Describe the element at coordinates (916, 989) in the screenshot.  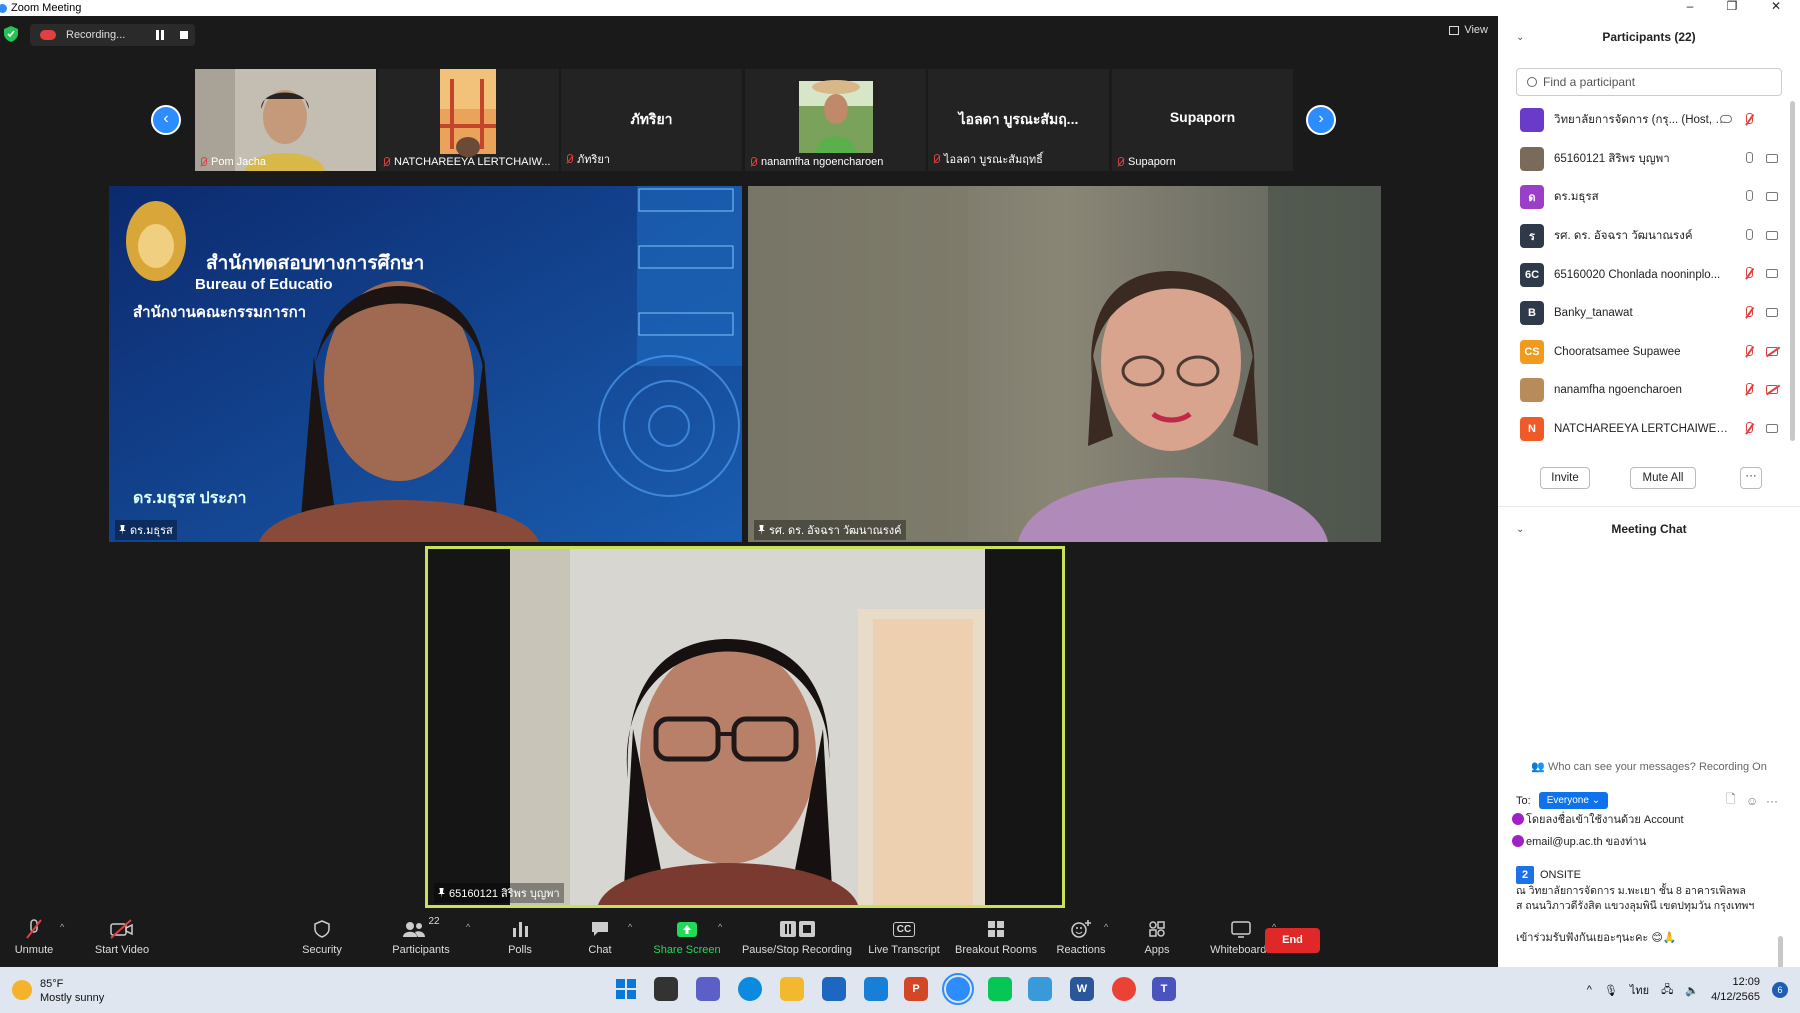
I see `powerpoint-icon: P` at that location.